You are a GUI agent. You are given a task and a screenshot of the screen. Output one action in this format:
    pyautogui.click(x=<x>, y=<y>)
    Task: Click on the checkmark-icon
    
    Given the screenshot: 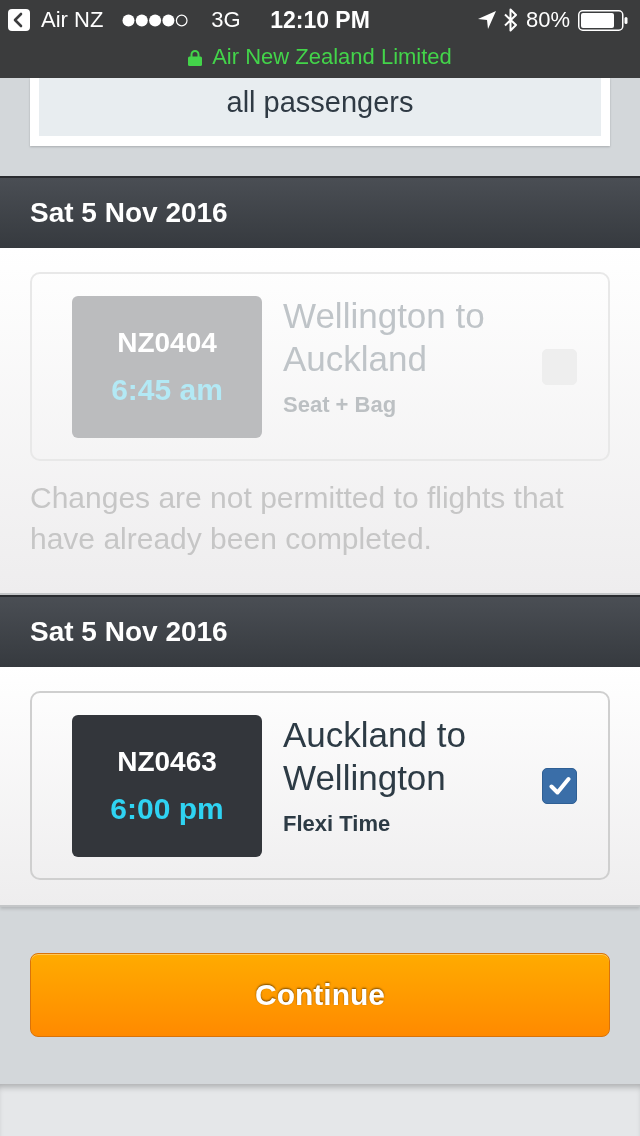 What is the action you would take?
    pyautogui.click(x=559, y=786)
    